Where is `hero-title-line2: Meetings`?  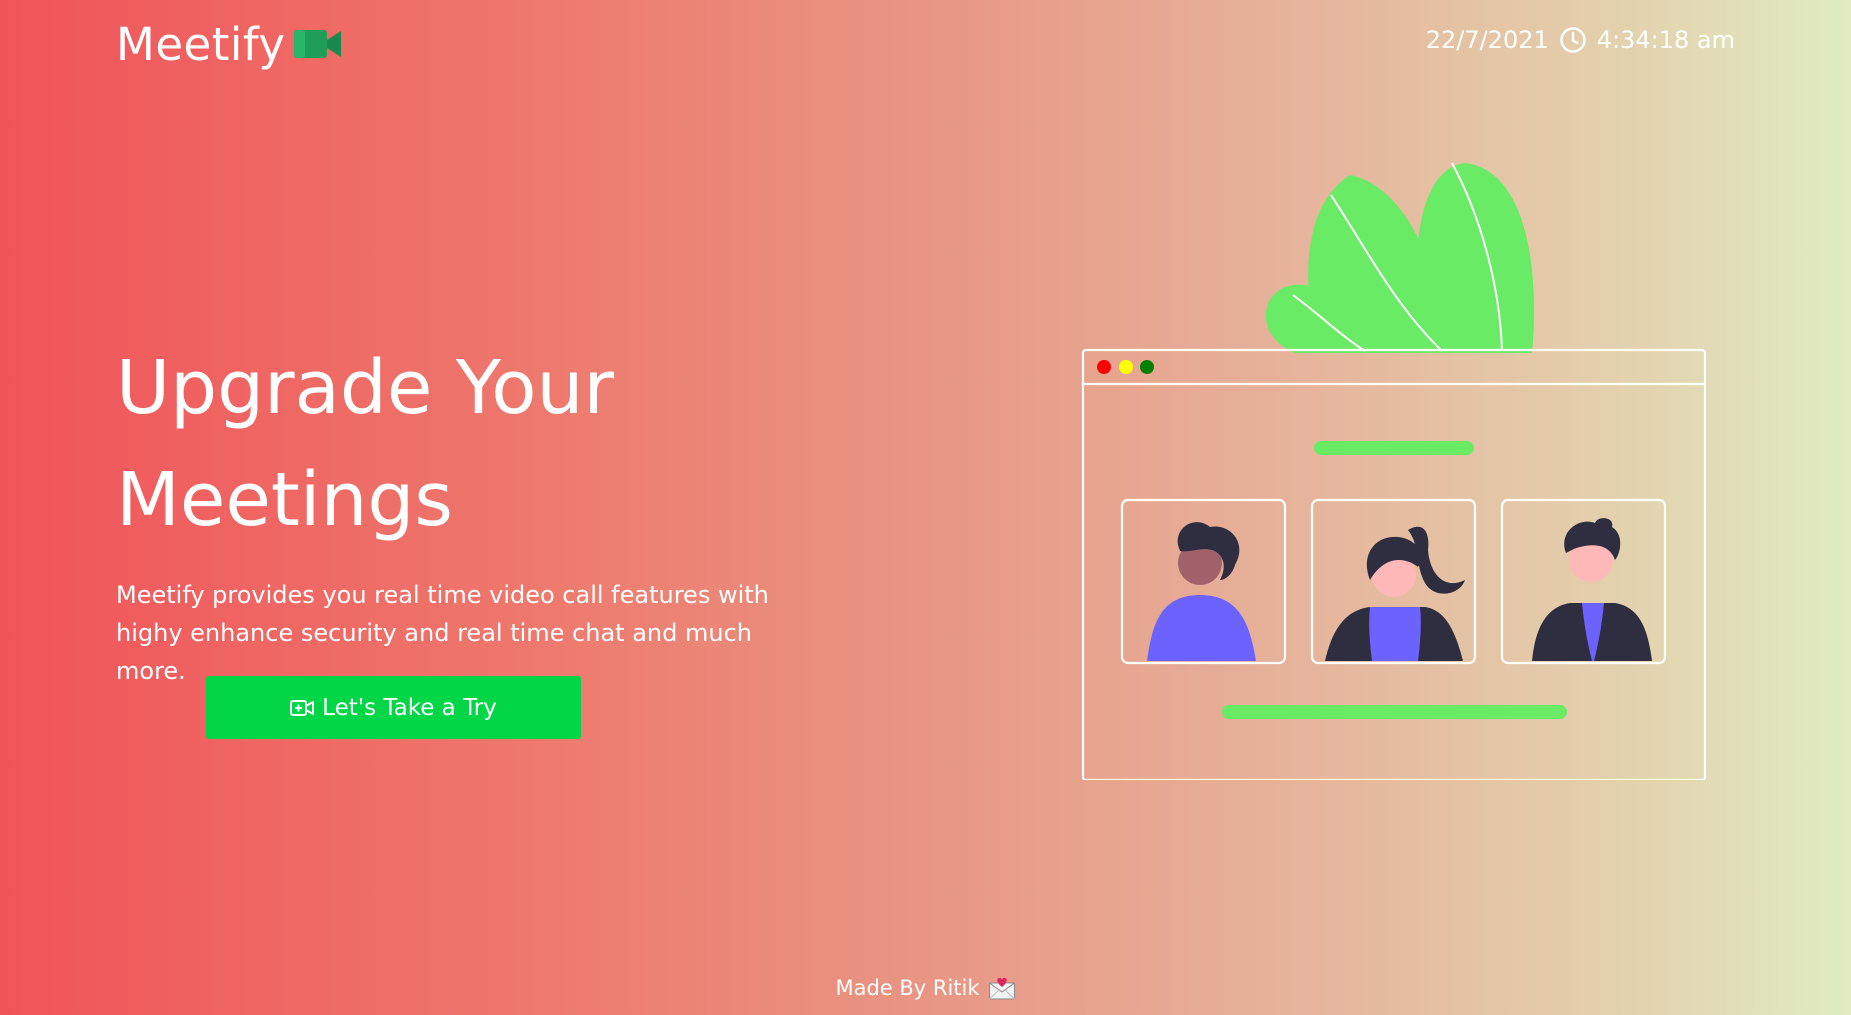
hero-title-line2: Meetings is located at coordinates (284, 500).